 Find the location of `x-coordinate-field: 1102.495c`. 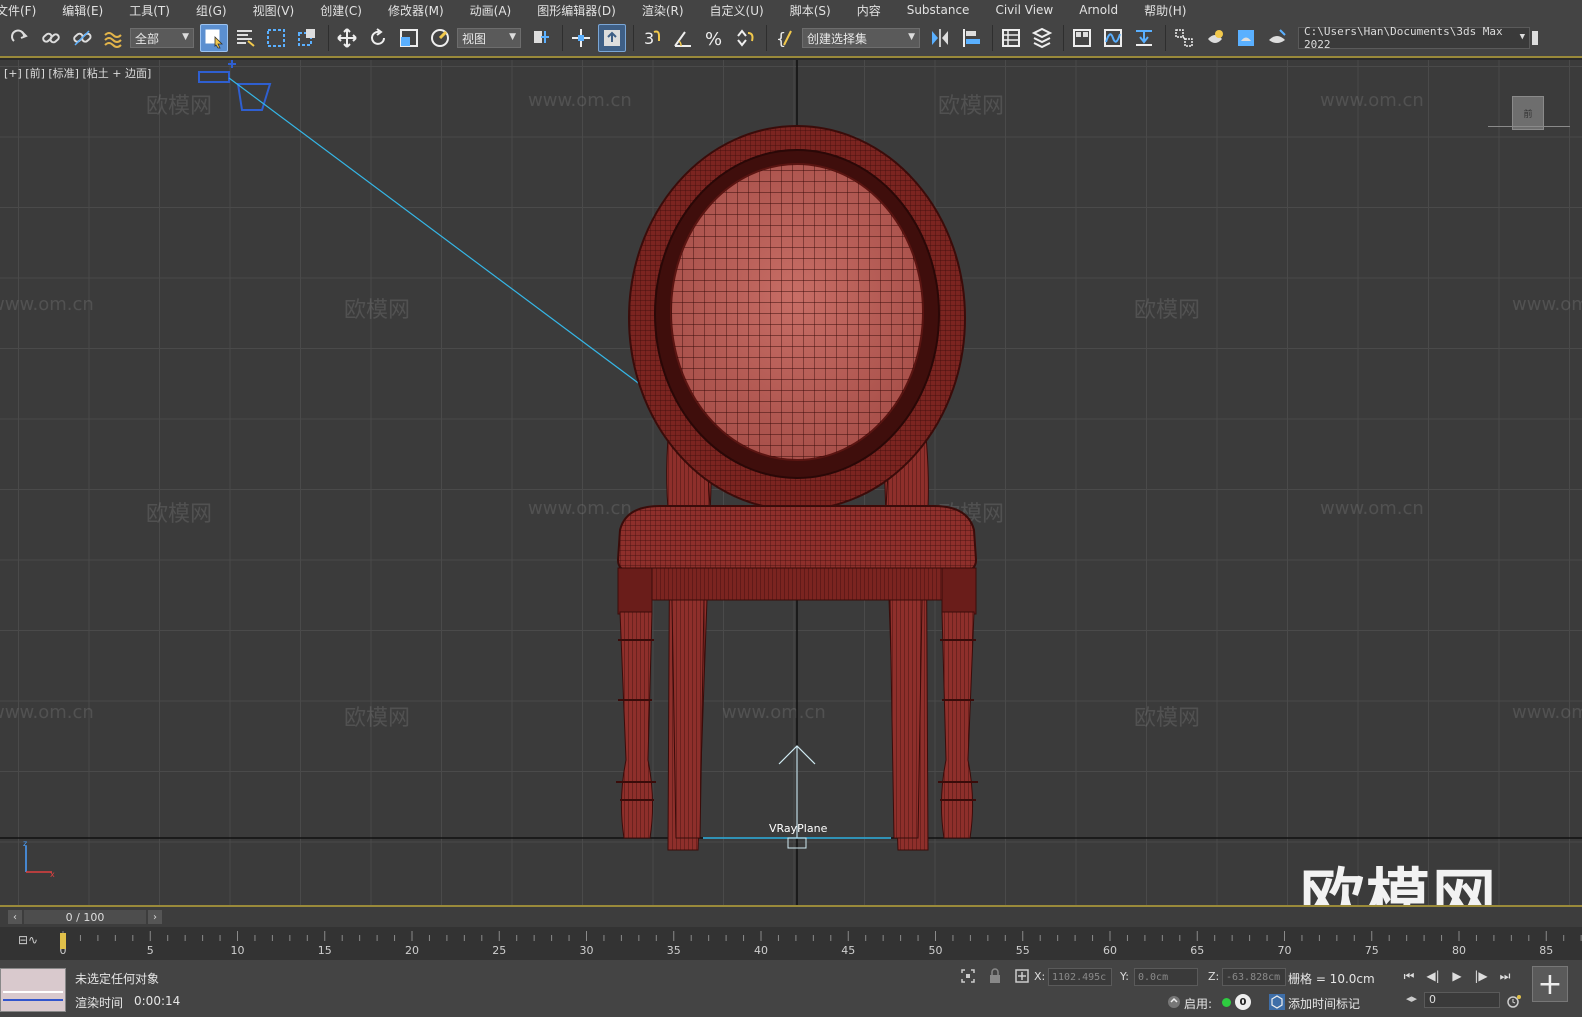

x-coordinate-field: 1102.495c is located at coordinates (1080, 977).